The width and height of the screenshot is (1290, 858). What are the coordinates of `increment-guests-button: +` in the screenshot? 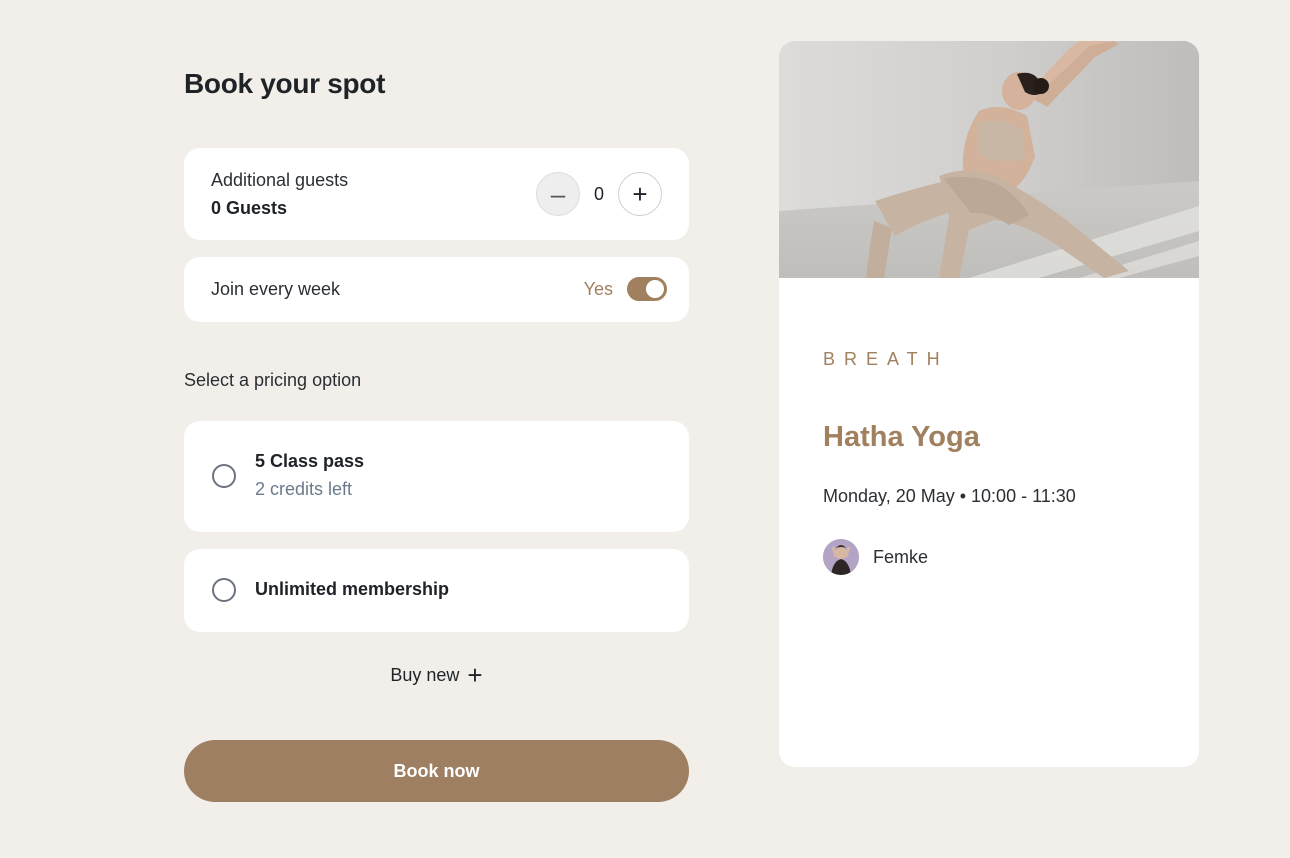 It's located at (640, 194).